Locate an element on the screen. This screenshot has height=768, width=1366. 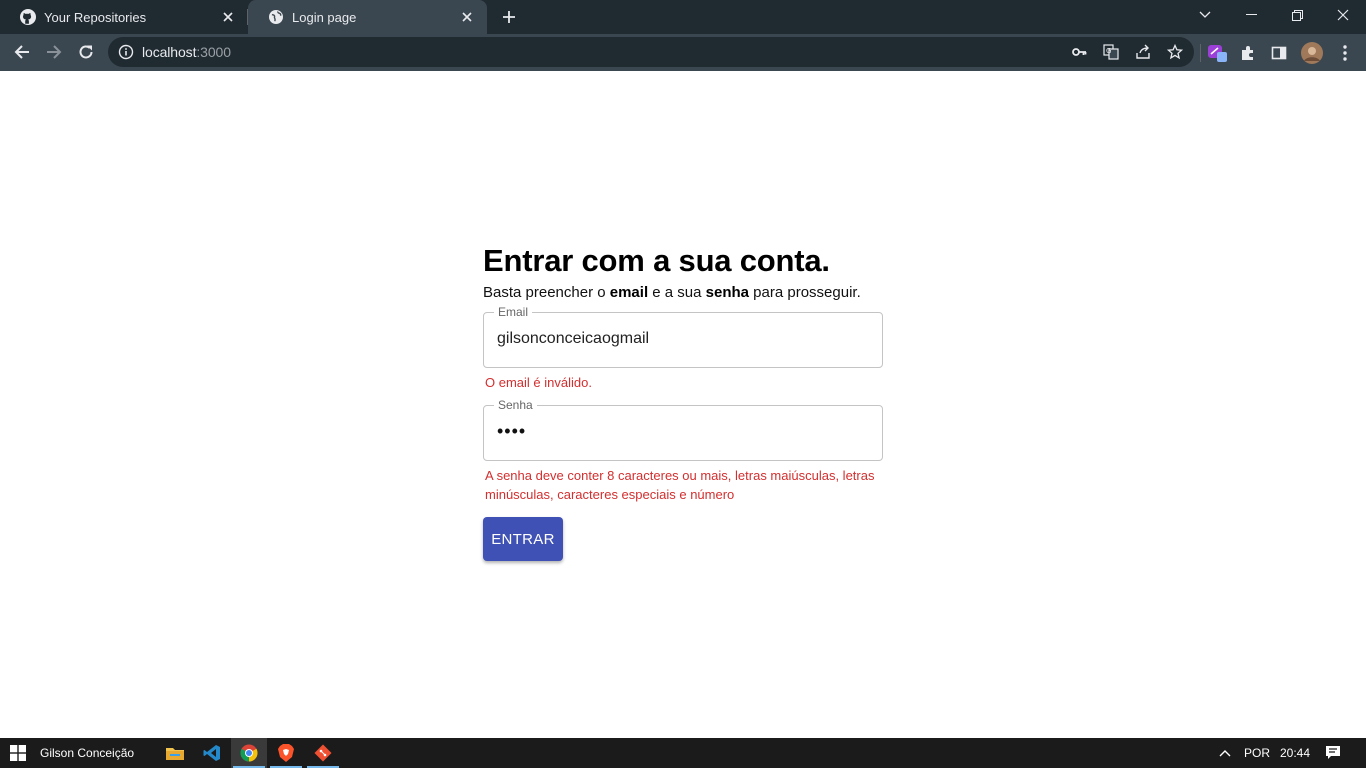
taskbar-user-name: Gilson Conceição is located at coordinates (87, 753).